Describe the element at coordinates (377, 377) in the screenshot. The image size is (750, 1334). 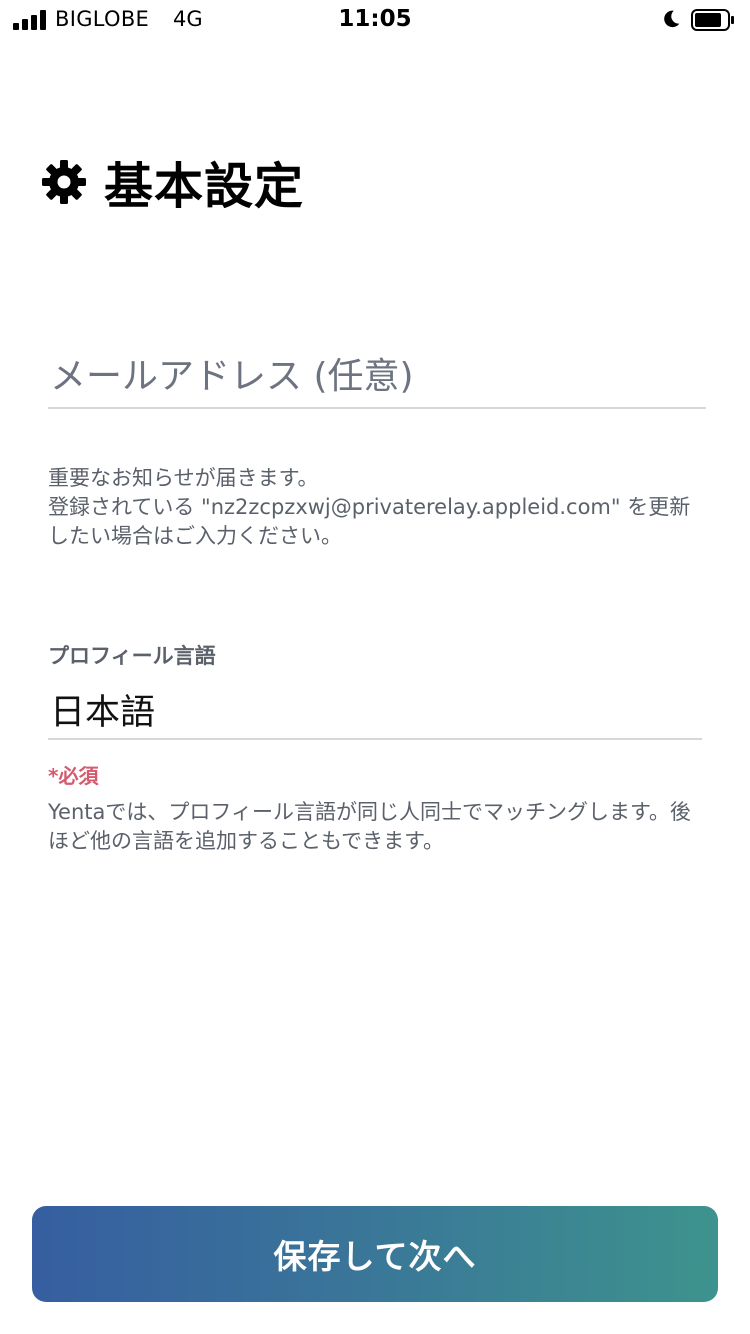
I see `email-input` at that location.